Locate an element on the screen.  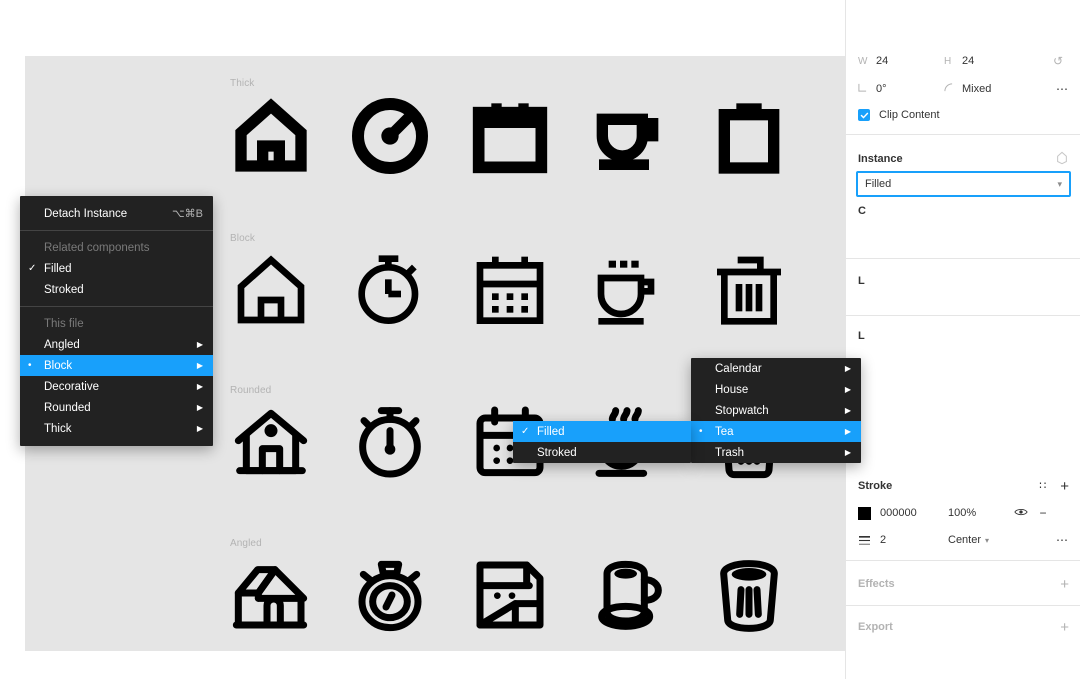
icon-thick-trash is located at coordinates (749, 136).